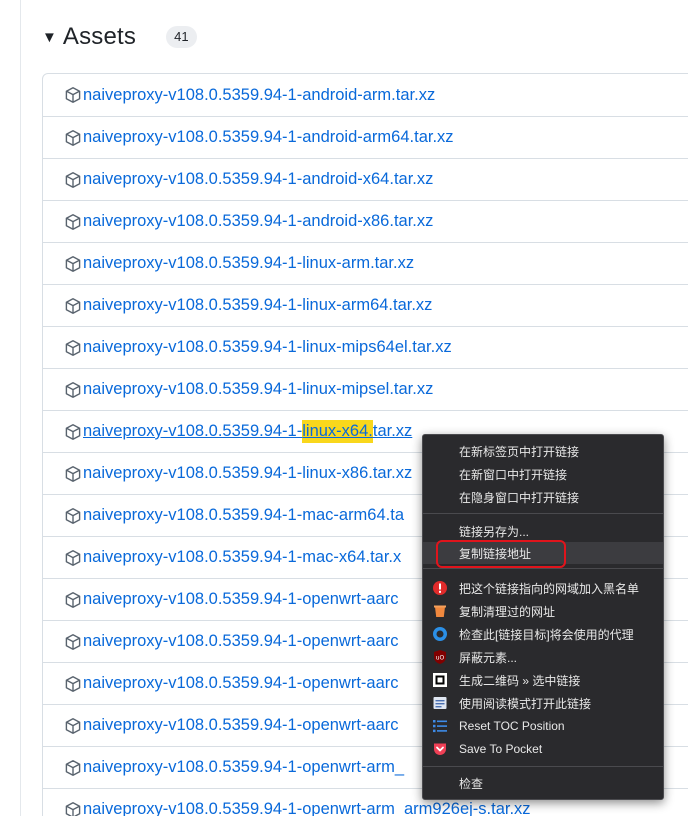 The height and width of the screenshot is (816, 688). Describe the element at coordinates (440, 680) in the screenshot. I see `qr-code-icon` at that location.